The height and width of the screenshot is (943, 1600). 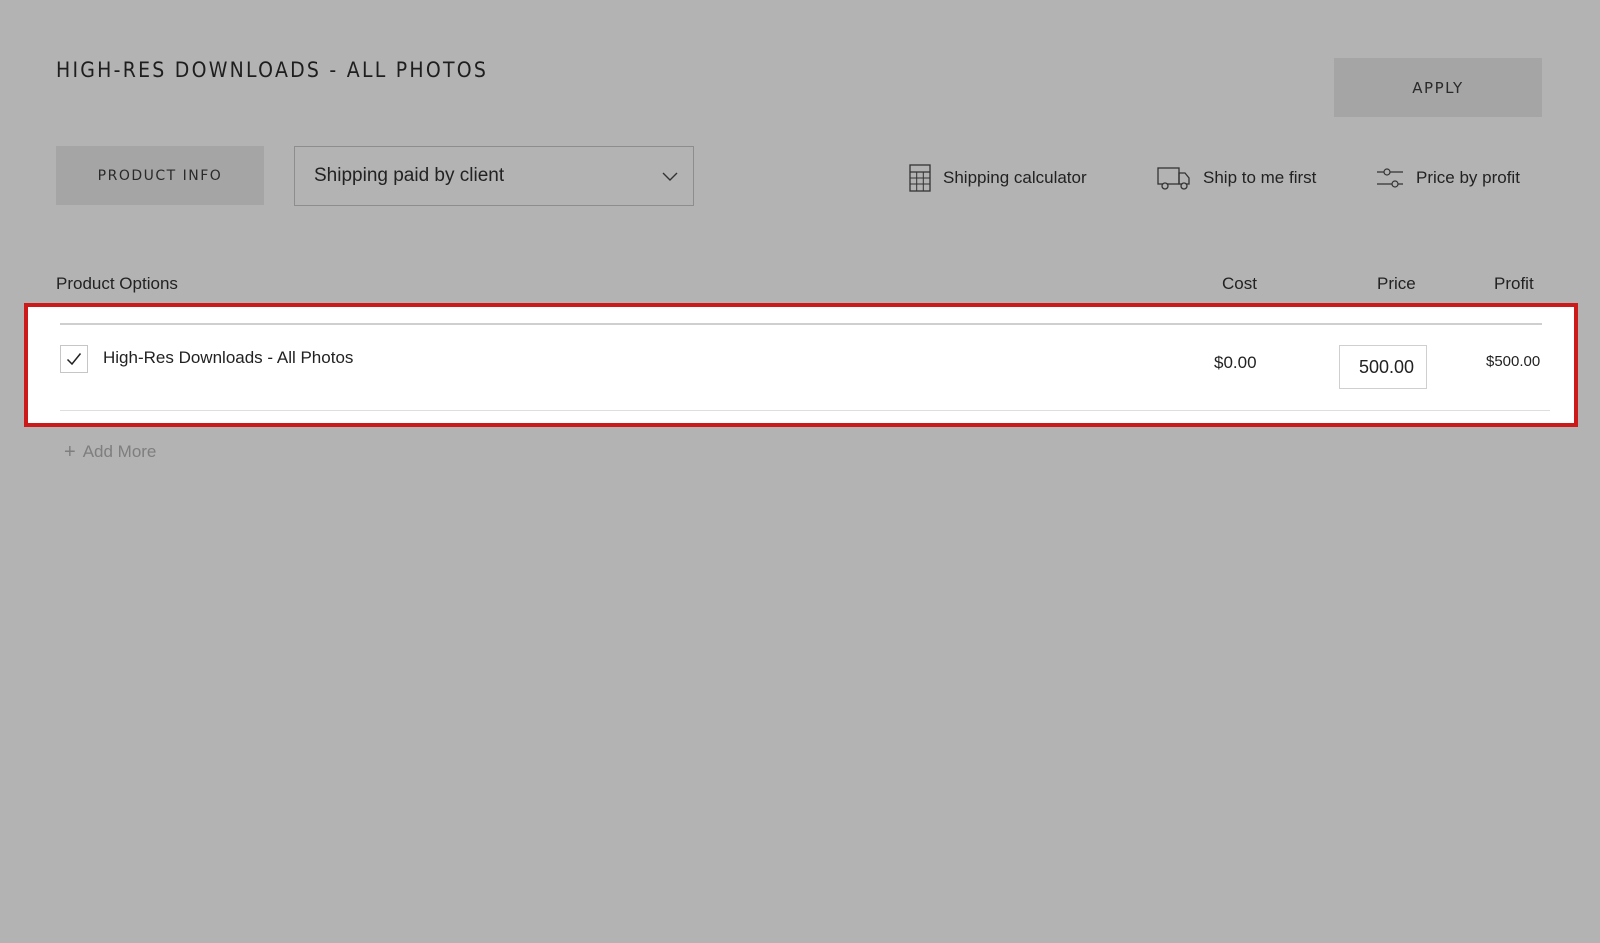 I want to click on checkmark-icon, so click(x=74, y=359).